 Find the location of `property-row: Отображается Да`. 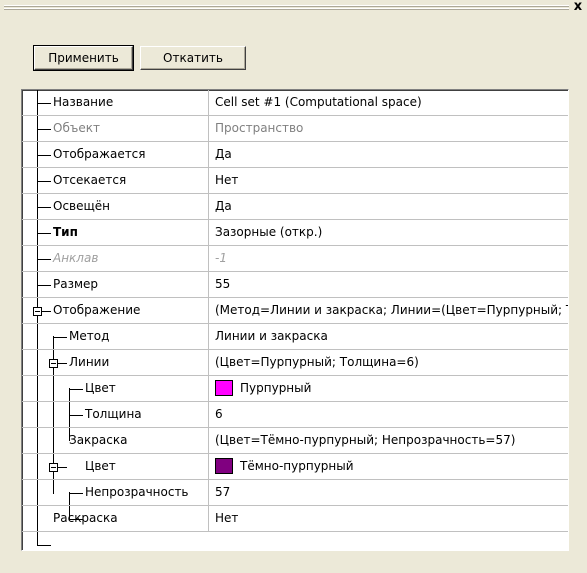

property-row: Отображается Да is located at coordinates (295, 155).